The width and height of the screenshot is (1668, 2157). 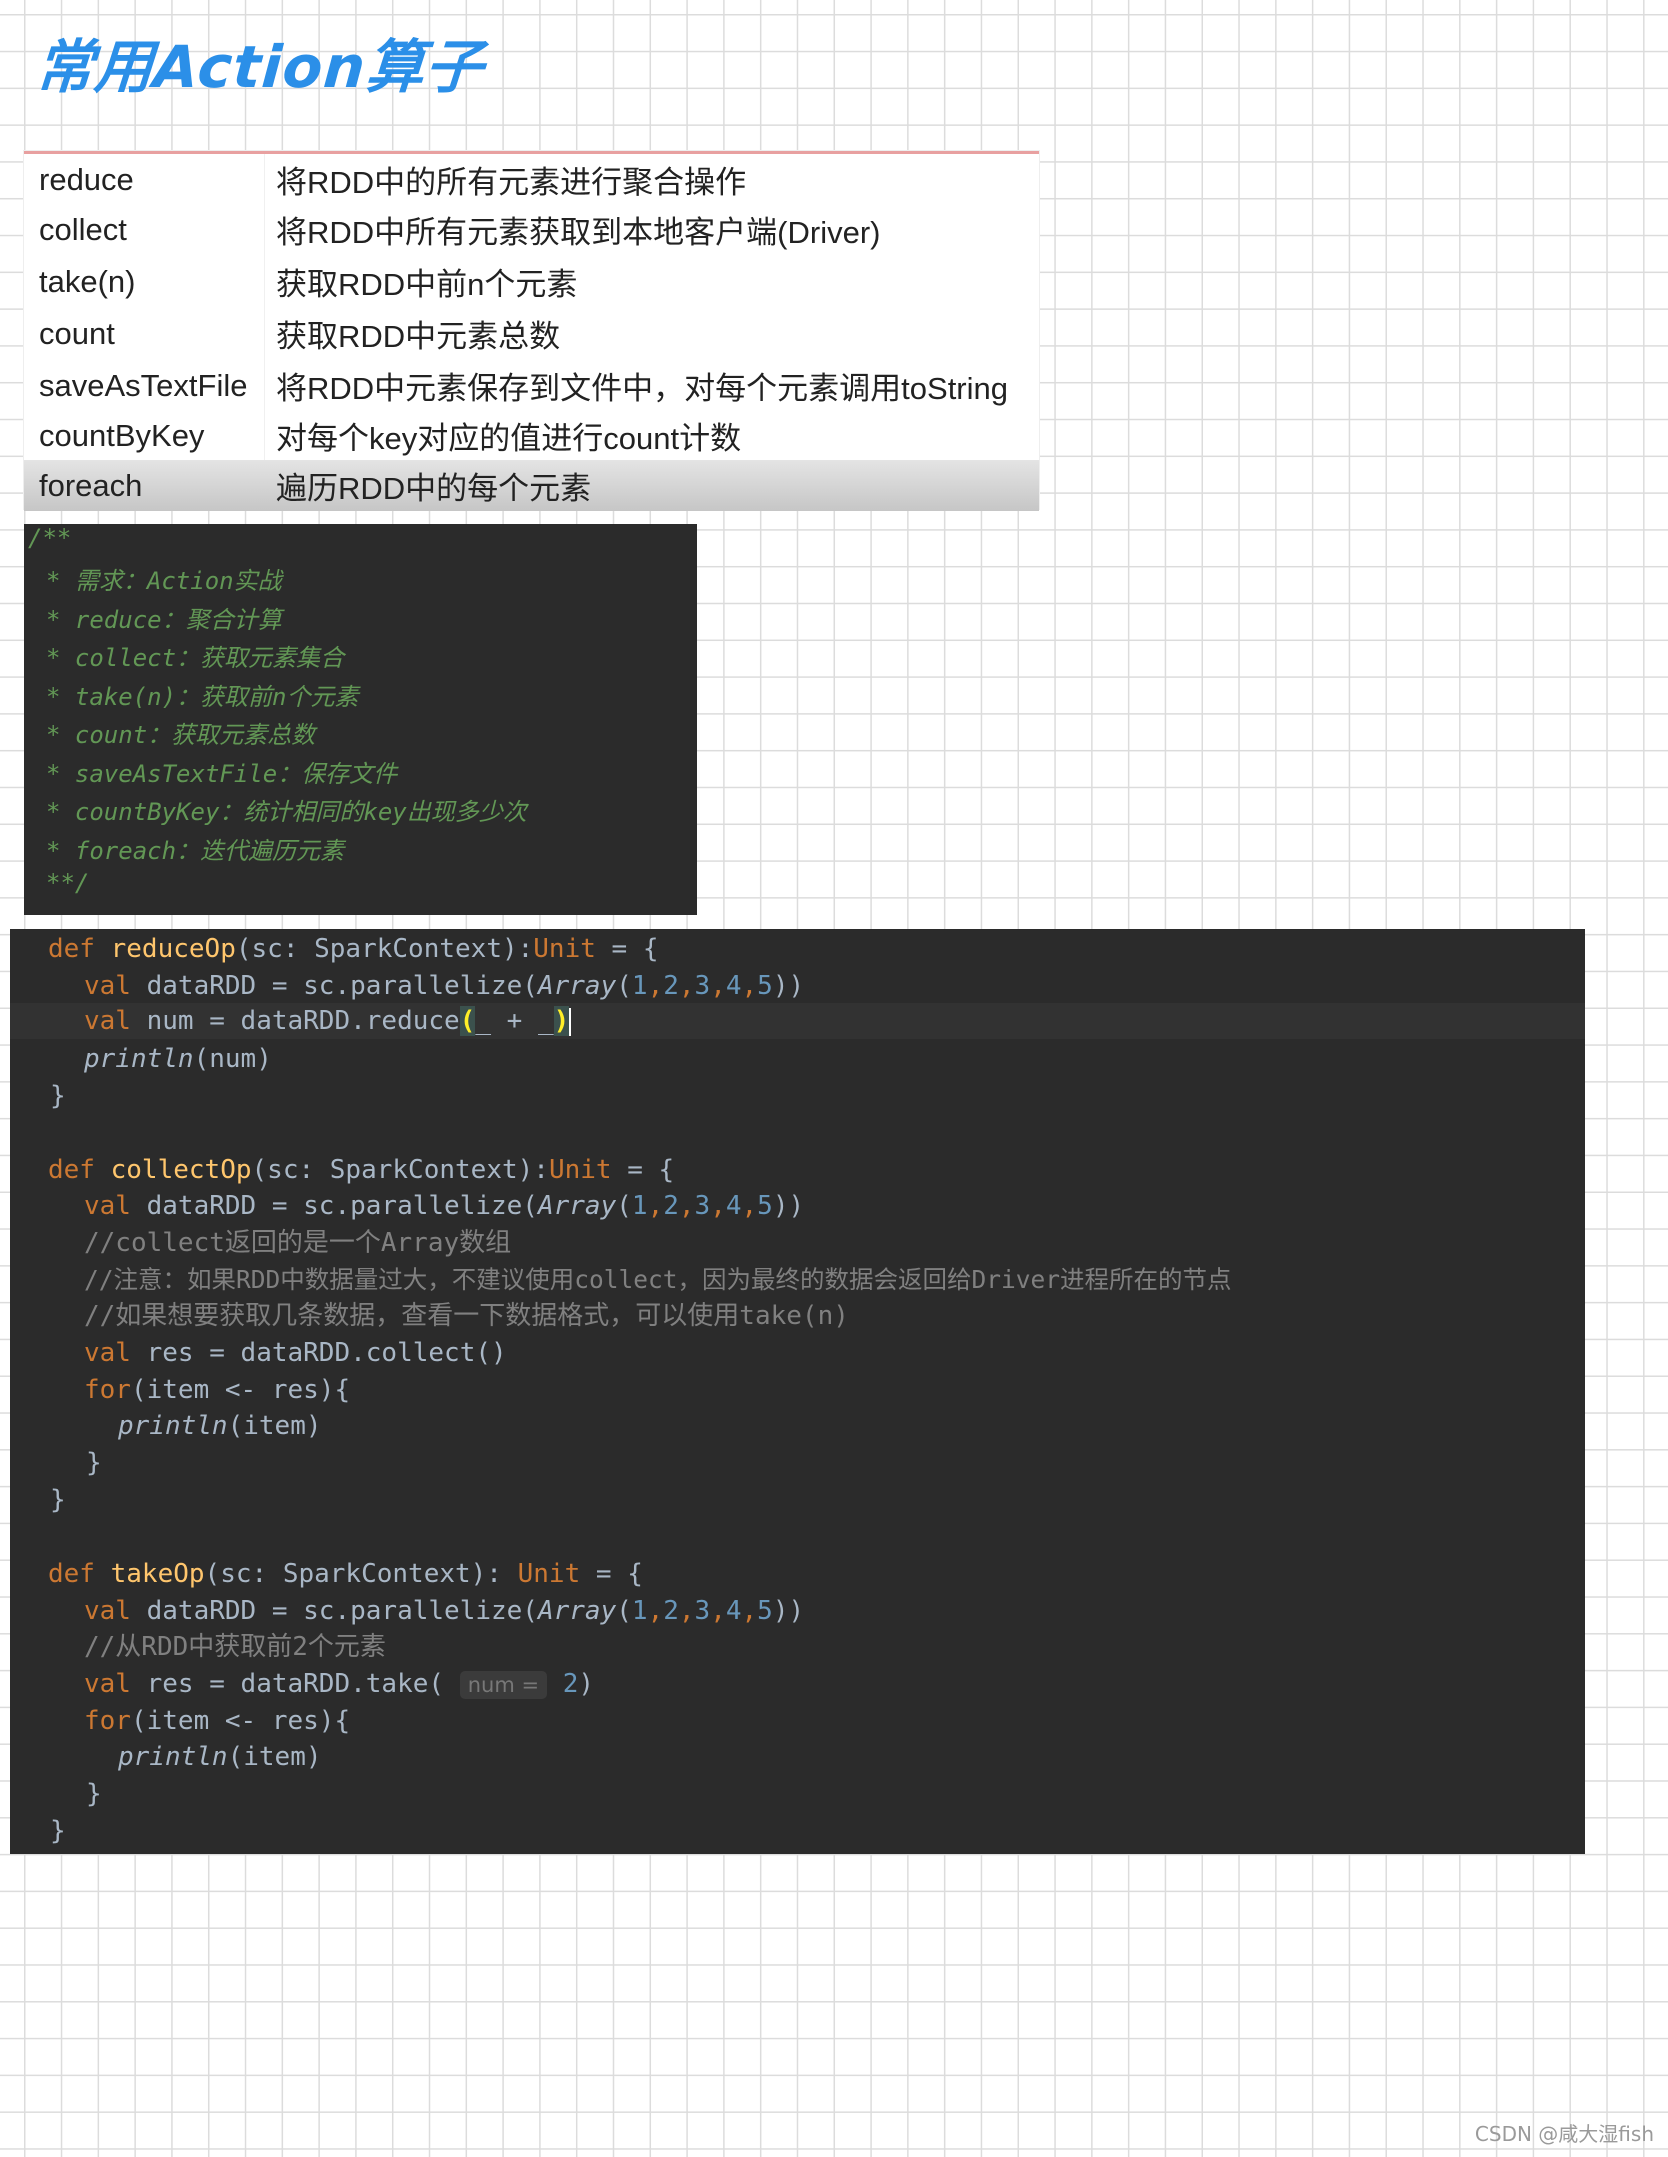 What do you see at coordinates (143, 385) in the screenshot?
I see `operator-name: saveAsTextFile` at bounding box center [143, 385].